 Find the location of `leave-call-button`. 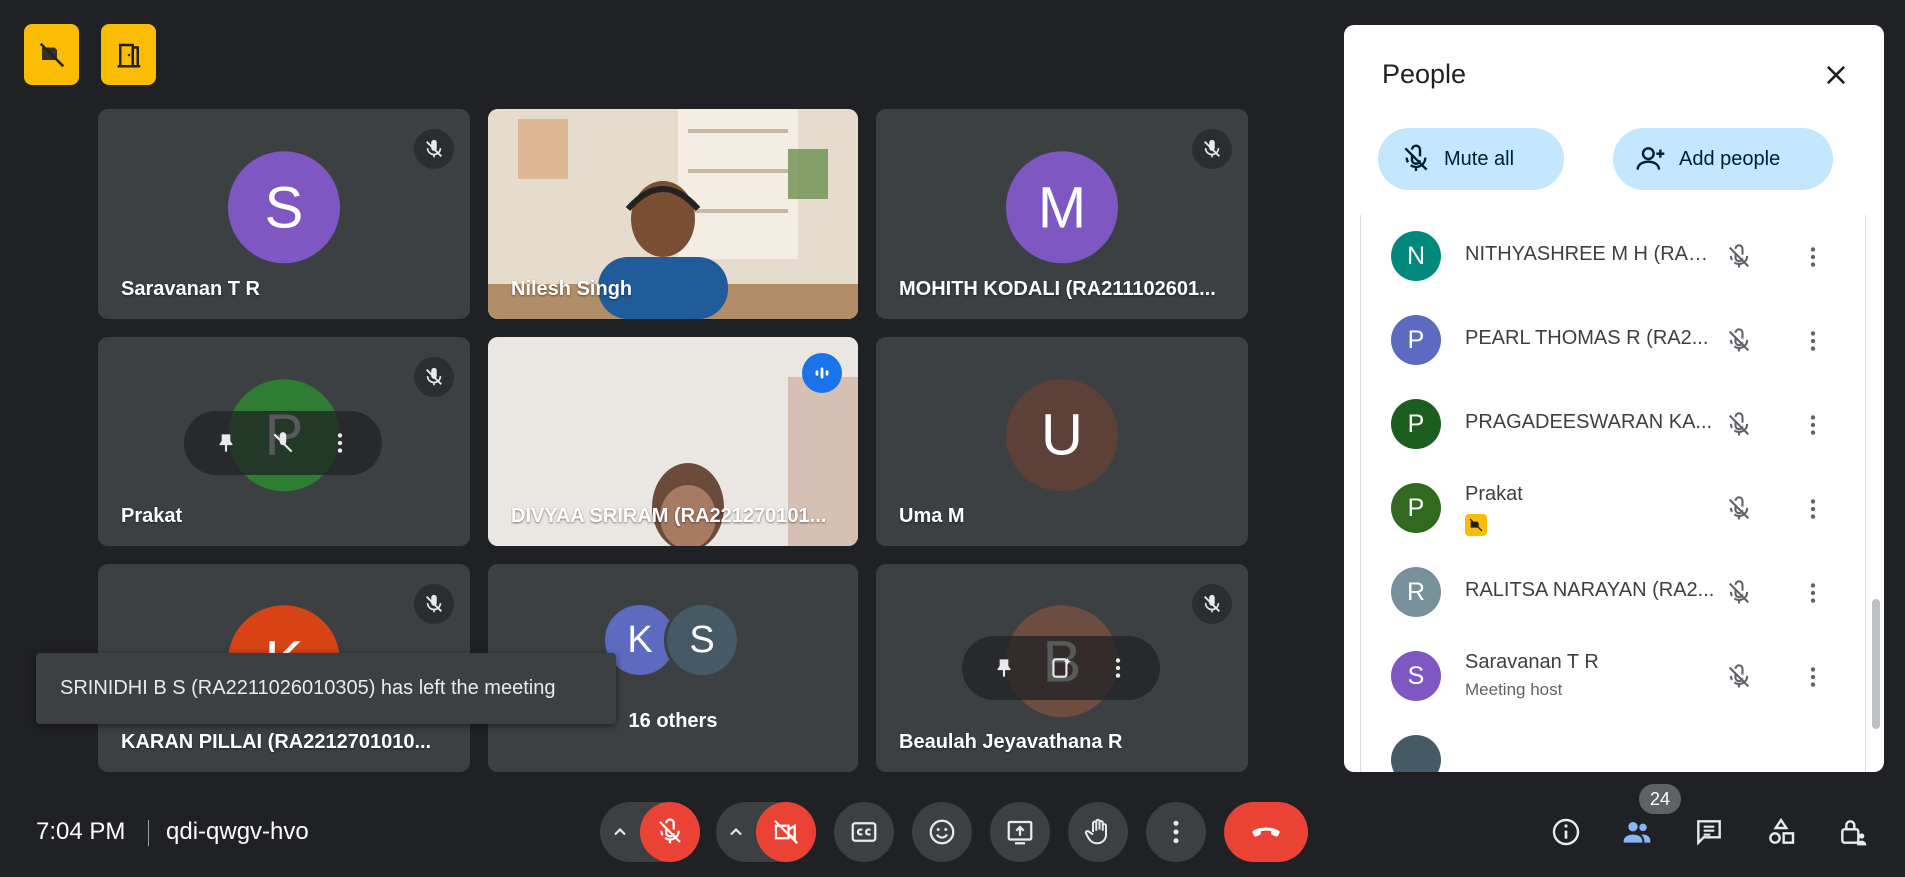

leave-call-button is located at coordinates (1266, 832).